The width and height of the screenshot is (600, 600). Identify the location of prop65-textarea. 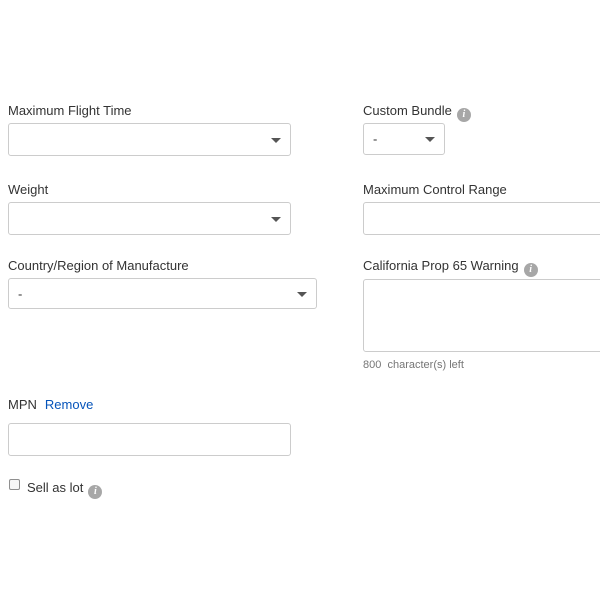
(481, 315).